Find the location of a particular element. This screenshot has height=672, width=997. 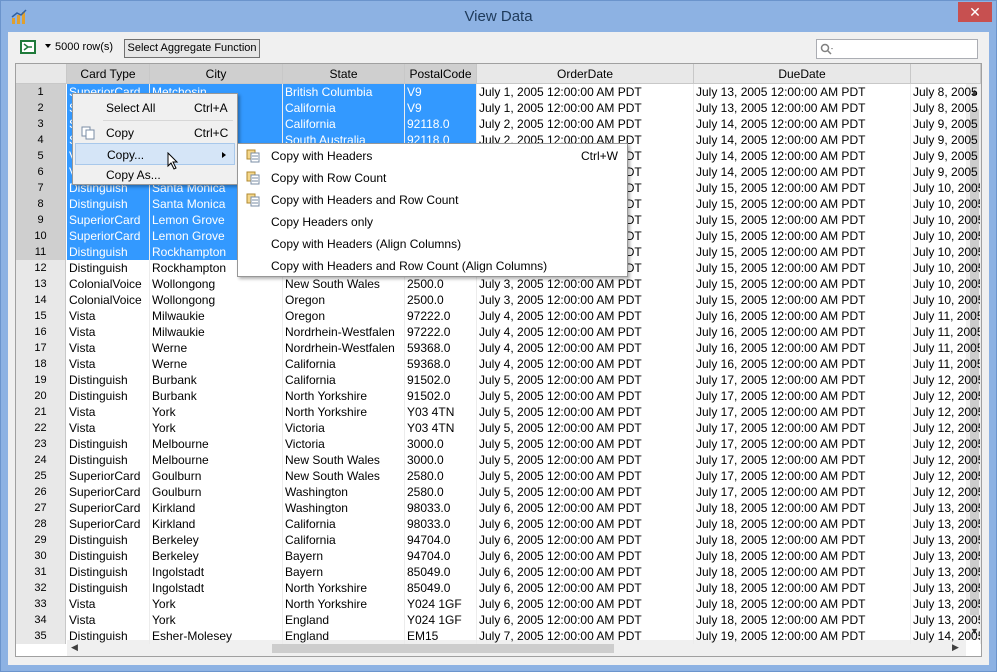

row-header: 18 is located at coordinates (41, 364).